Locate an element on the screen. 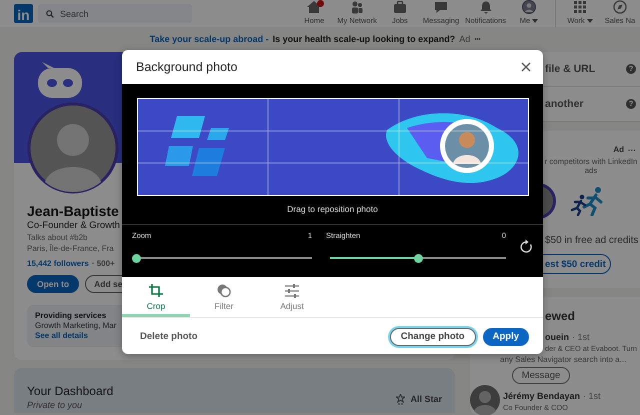 The image size is (640, 415). delete-photo-button: Delete photo is located at coordinates (169, 336).